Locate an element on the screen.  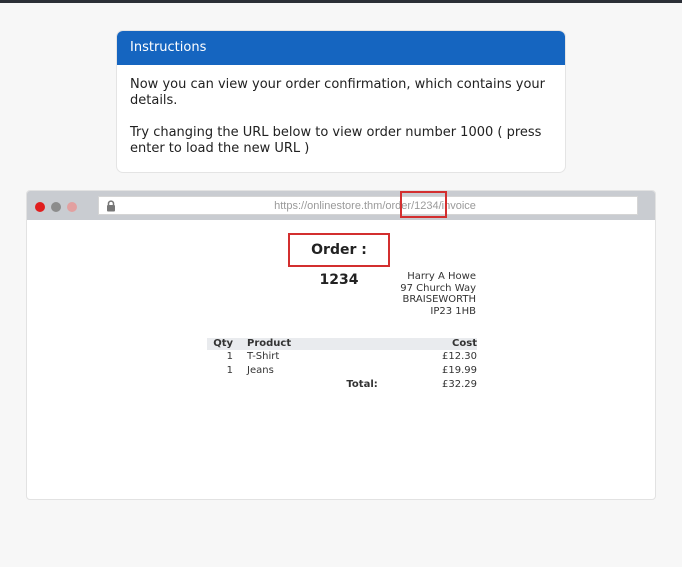
instructions-title: Instructions is located at coordinates (341, 48).